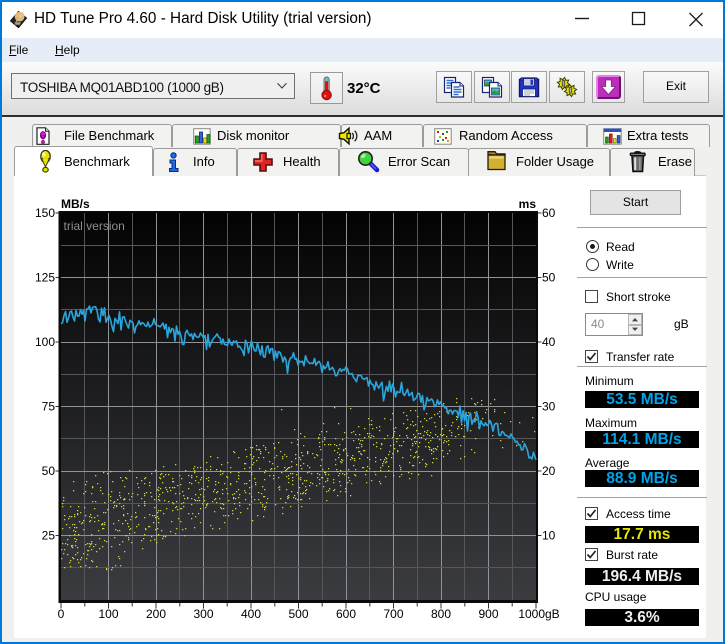  I want to click on svg-text: MB/s, so click(75, 204).